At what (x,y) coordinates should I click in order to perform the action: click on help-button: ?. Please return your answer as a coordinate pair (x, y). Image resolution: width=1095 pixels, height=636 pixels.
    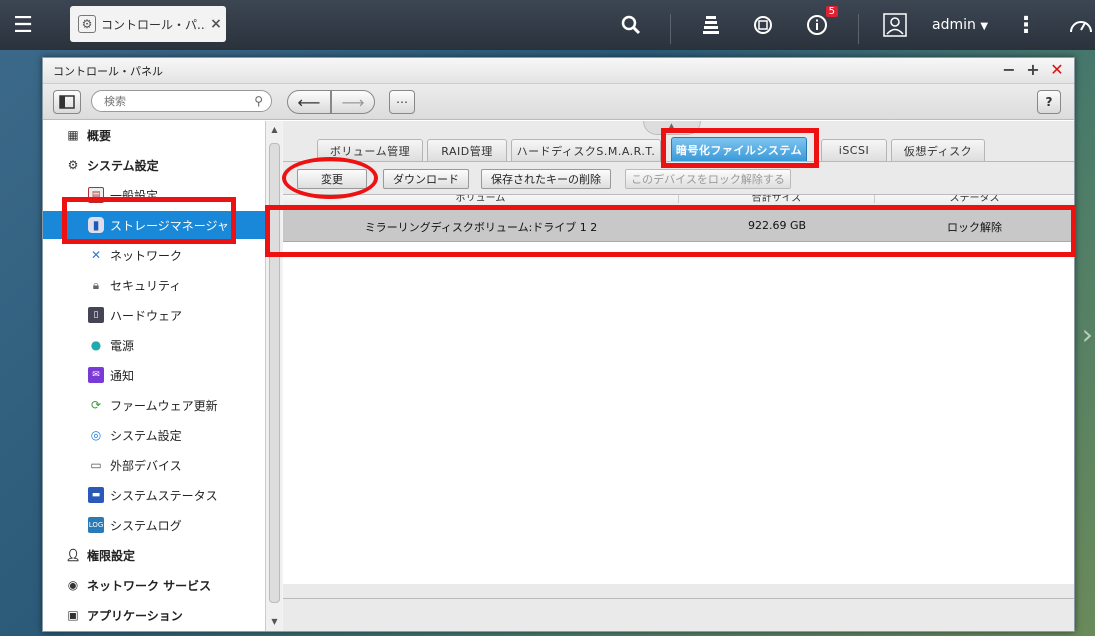
    Looking at the image, I should click on (1049, 102).